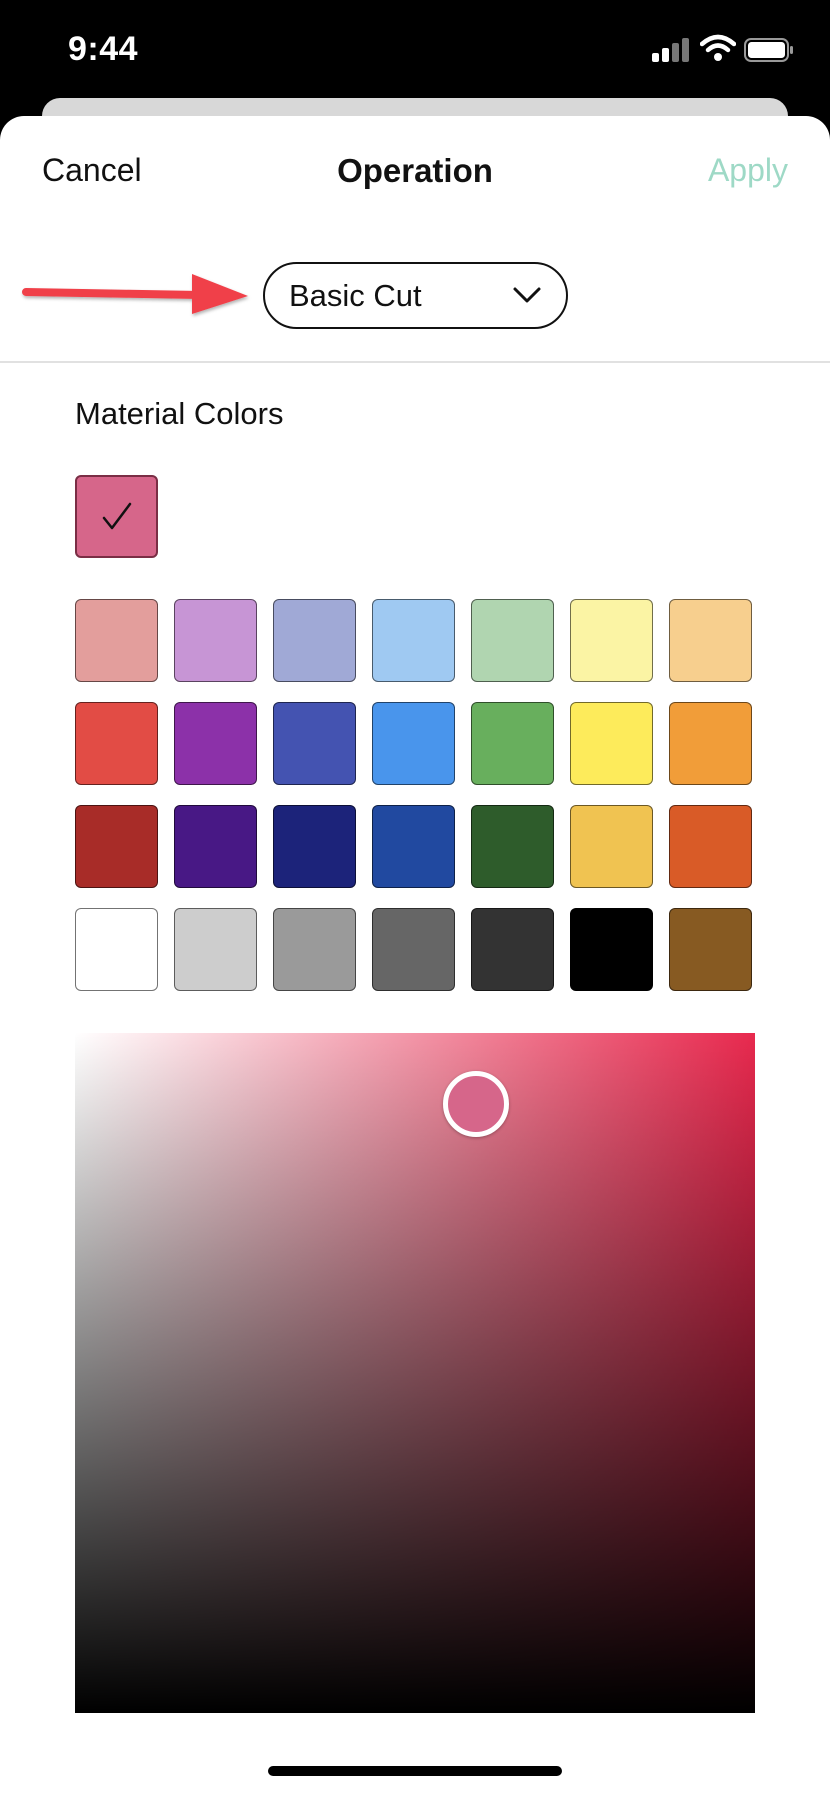 This screenshot has width=830, height=1794. I want to click on wifi-icon, so click(718, 47).